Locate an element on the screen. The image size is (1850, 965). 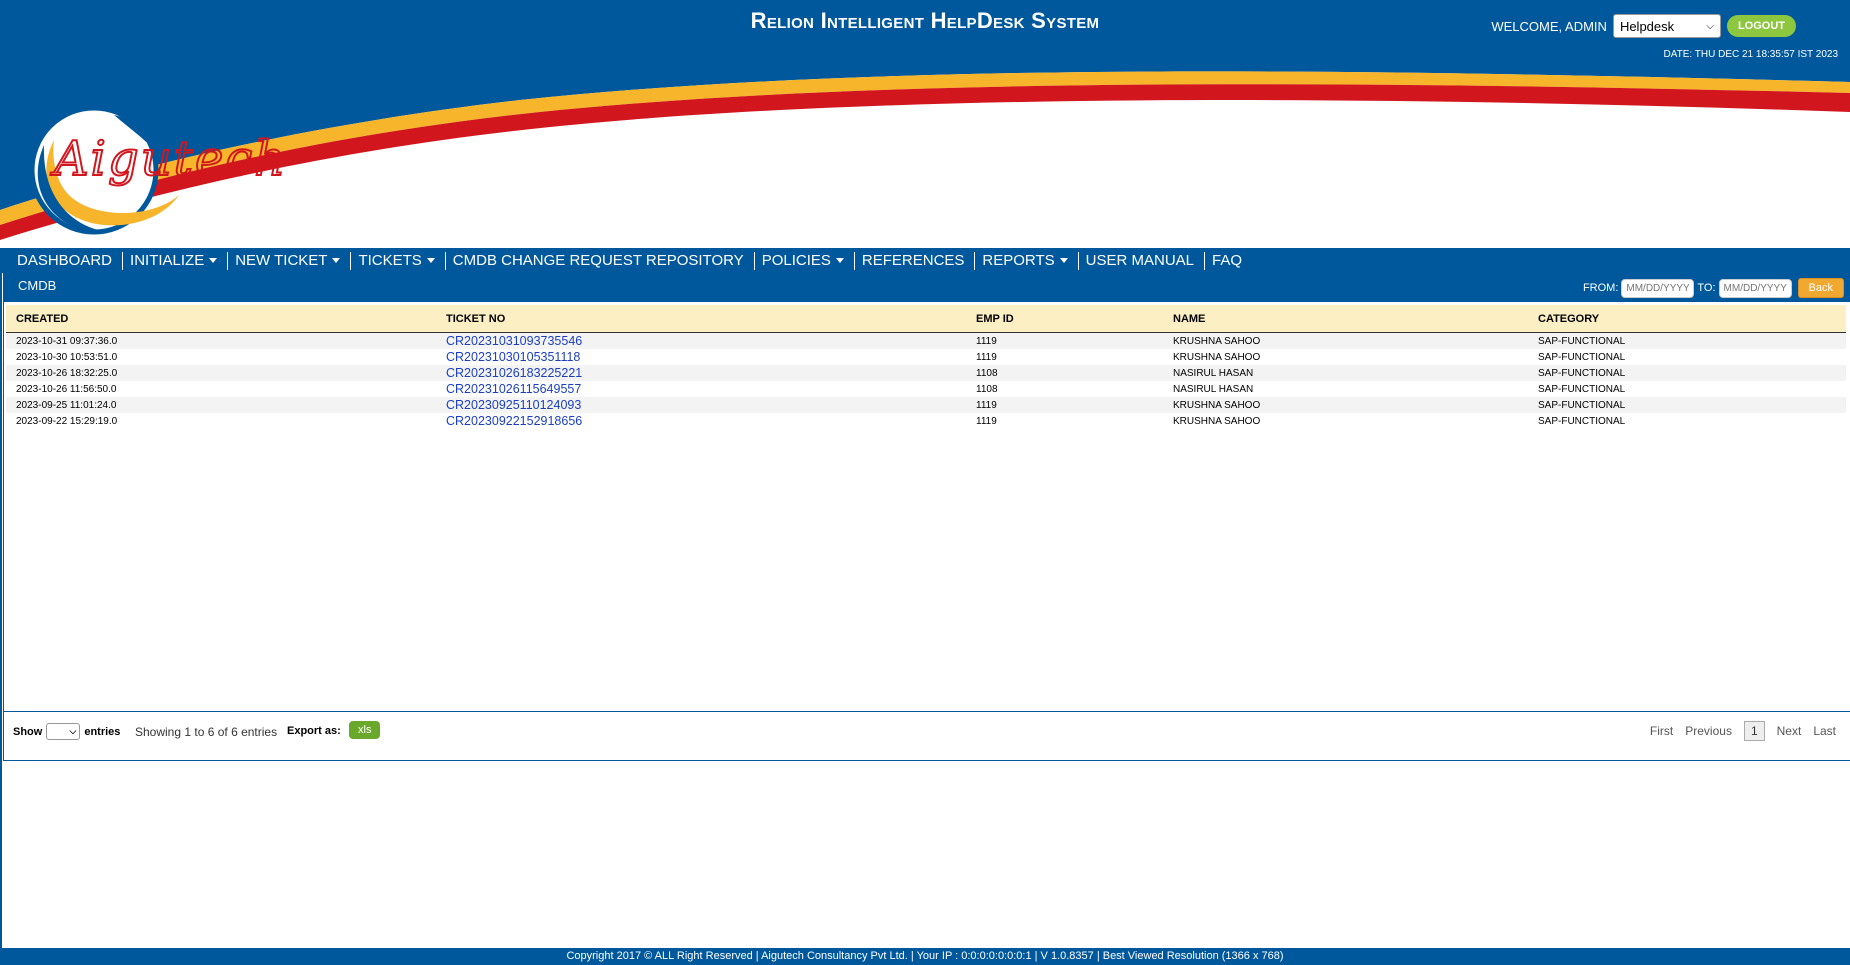
user-area: WELCOME, ADMIN Helpdesk ⌵ LOGOUT is located at coordinates (1643, 26).